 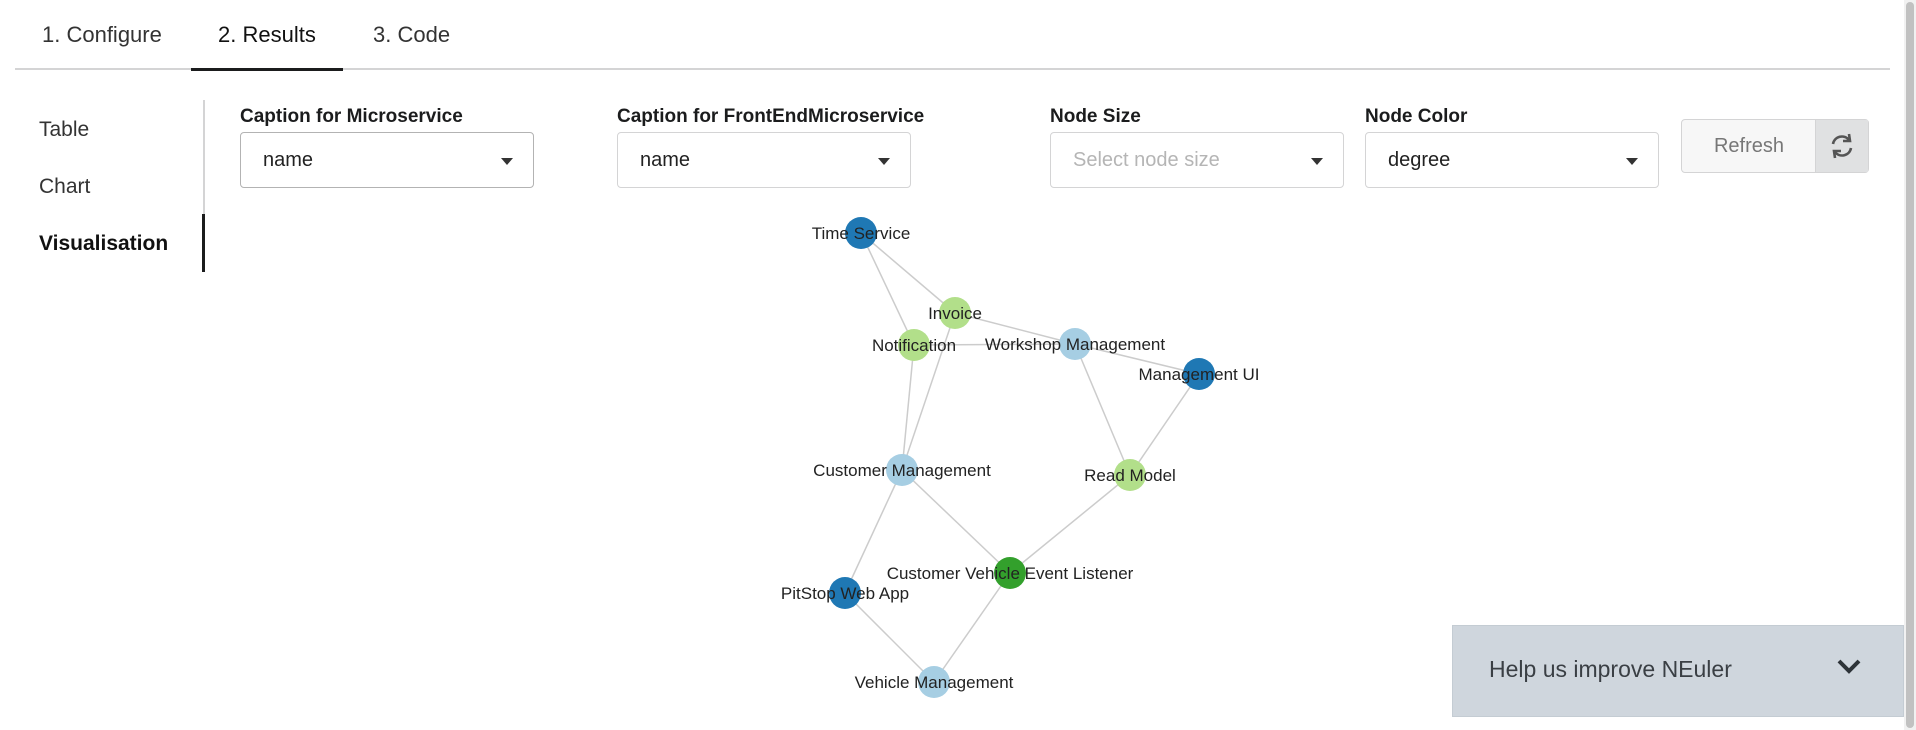 I want to click on graph-edge-workshop-readmodel, so click(x=1102, y=409).